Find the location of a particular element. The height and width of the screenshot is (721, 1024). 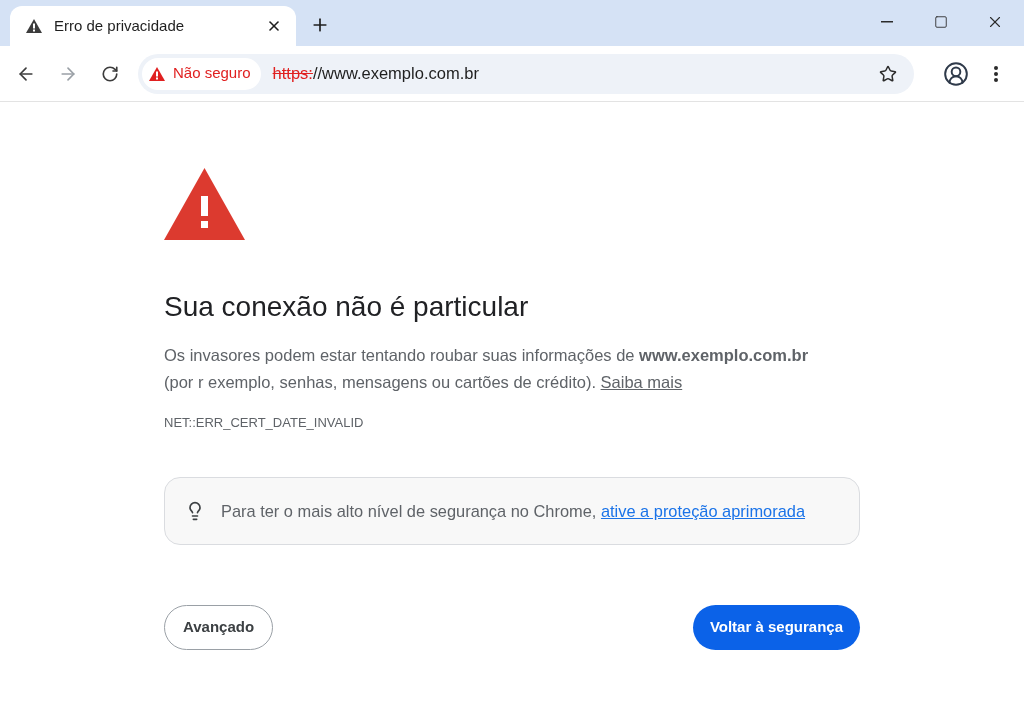

profile-button is located at coordinates (956, 73).